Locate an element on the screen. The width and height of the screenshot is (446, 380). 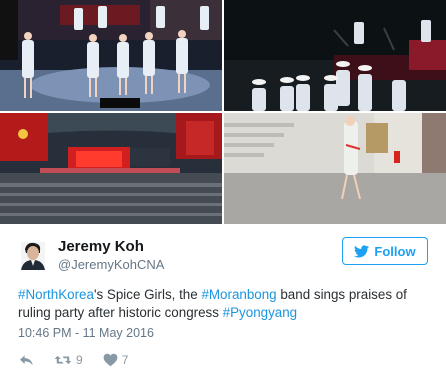
avatar is located at coordinates (33, 254).